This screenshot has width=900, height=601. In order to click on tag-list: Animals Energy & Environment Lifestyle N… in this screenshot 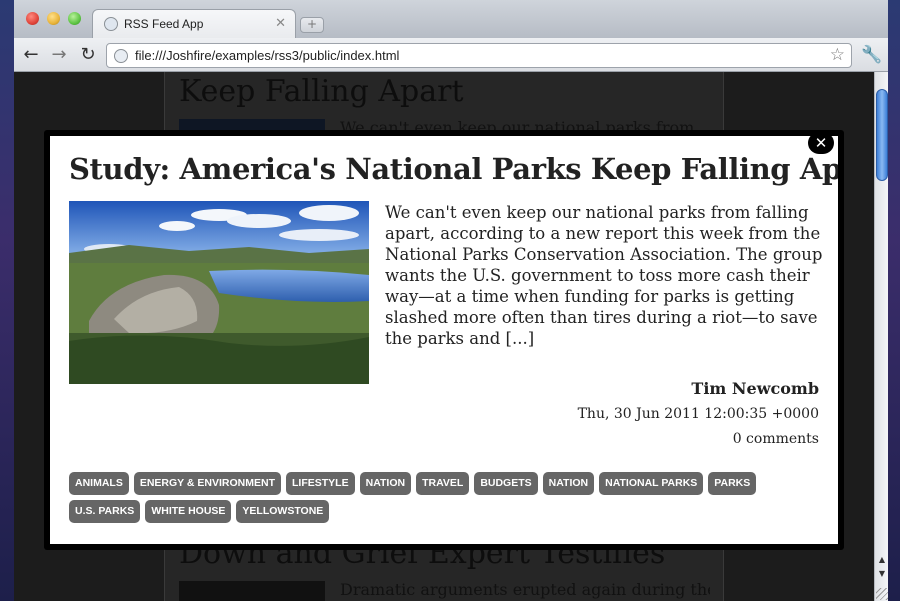, I will do `click(449, 497)`.